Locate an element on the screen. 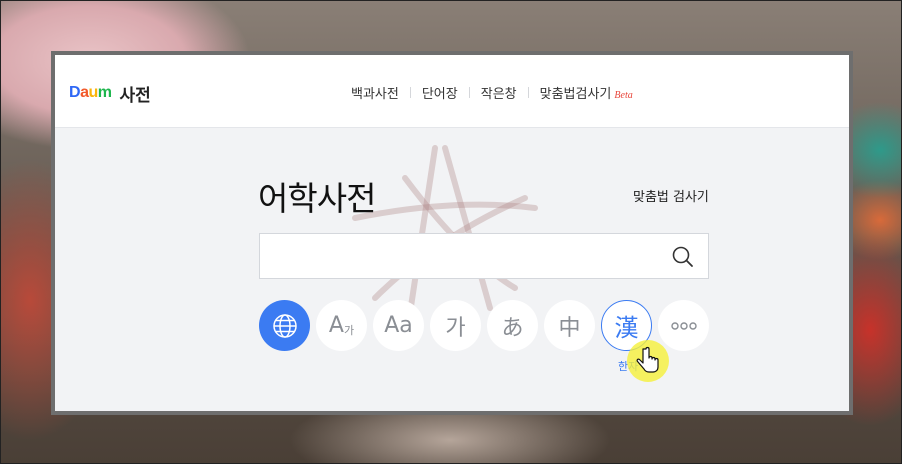 The width and height of the screenshot is (902, 464). page-title: 어학사전 is located at coordinates (317, 198).